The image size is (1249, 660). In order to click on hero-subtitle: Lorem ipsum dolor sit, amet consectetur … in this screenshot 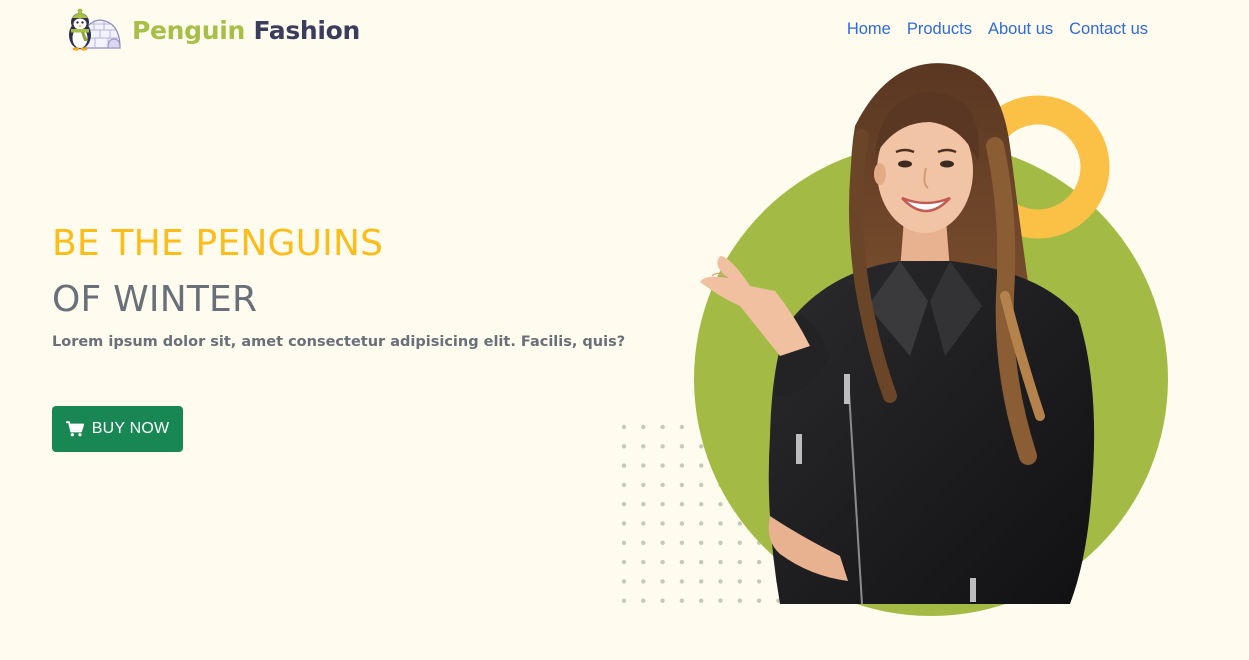, I will do `click(339, 342)`.